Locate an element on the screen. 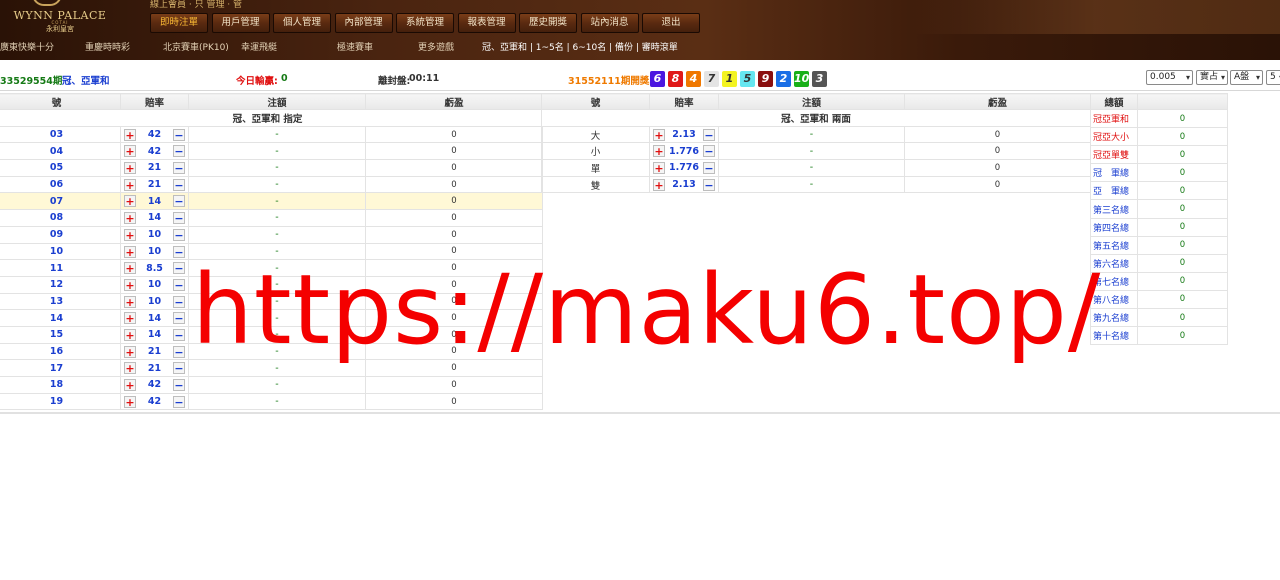 Image resolution: width=1280 pixels, height=580 pixels. total-row: 第三名總 0 is located at coordinates (1159, 209).